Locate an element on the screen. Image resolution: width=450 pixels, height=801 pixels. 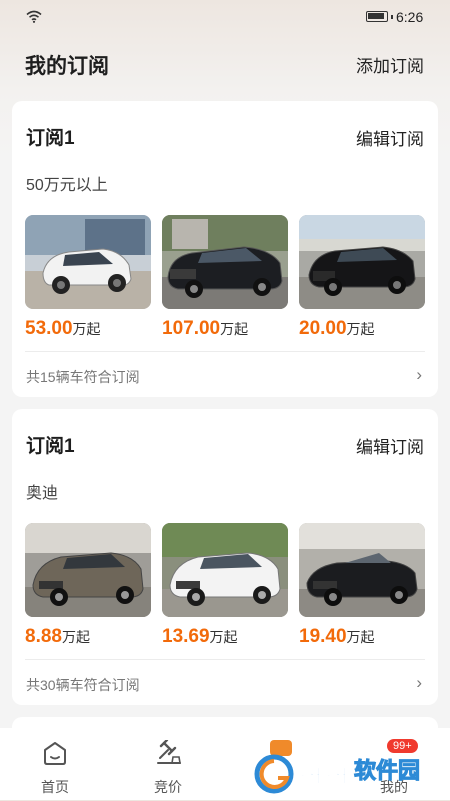
add-subscription-button: 添加订阅 is located at coordinates (390, 64).